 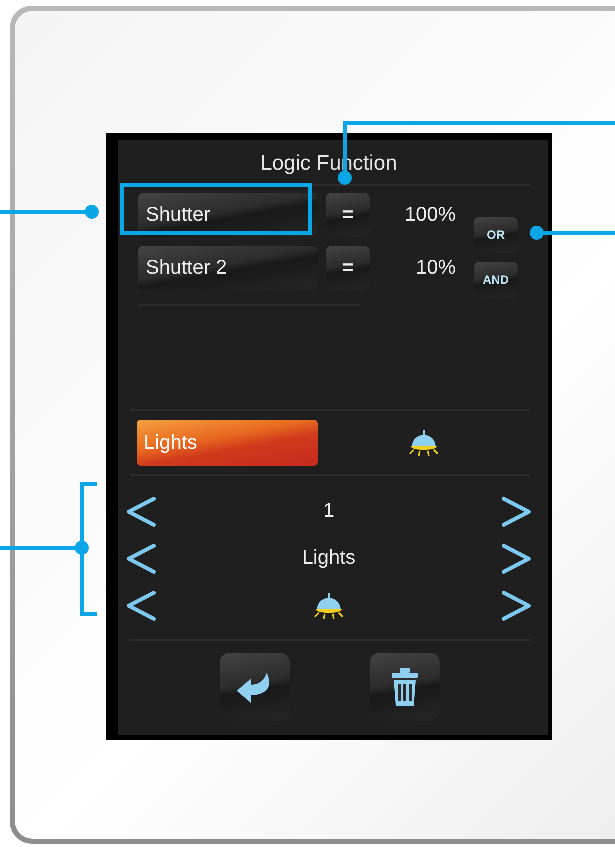 What do you see at coordinates (329, 511) in the screenshot?
I see `selector-value: 1` at bounding box center [329, 511].